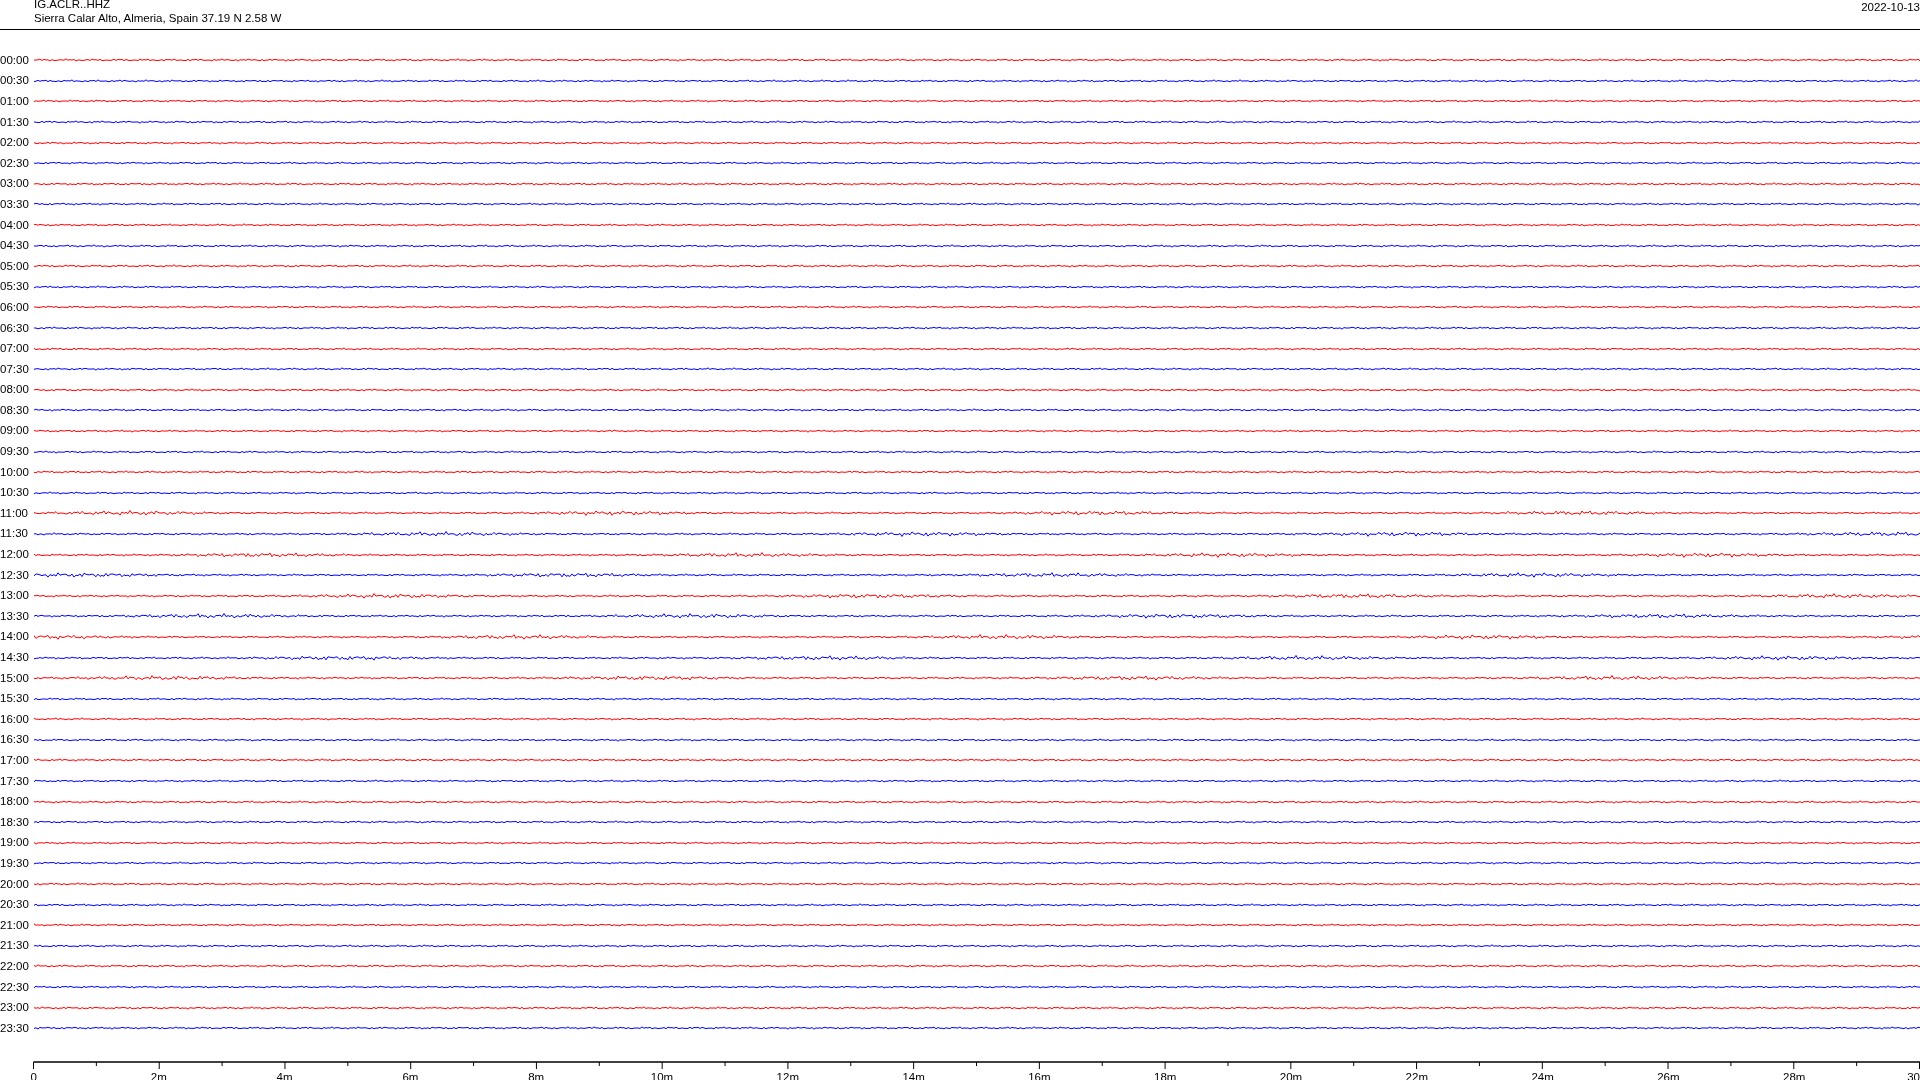 The image size is (1920, 1080). Describe the element at coordinates (15, 740) in the screenshot. I see `time-label: 16:30` at that location.